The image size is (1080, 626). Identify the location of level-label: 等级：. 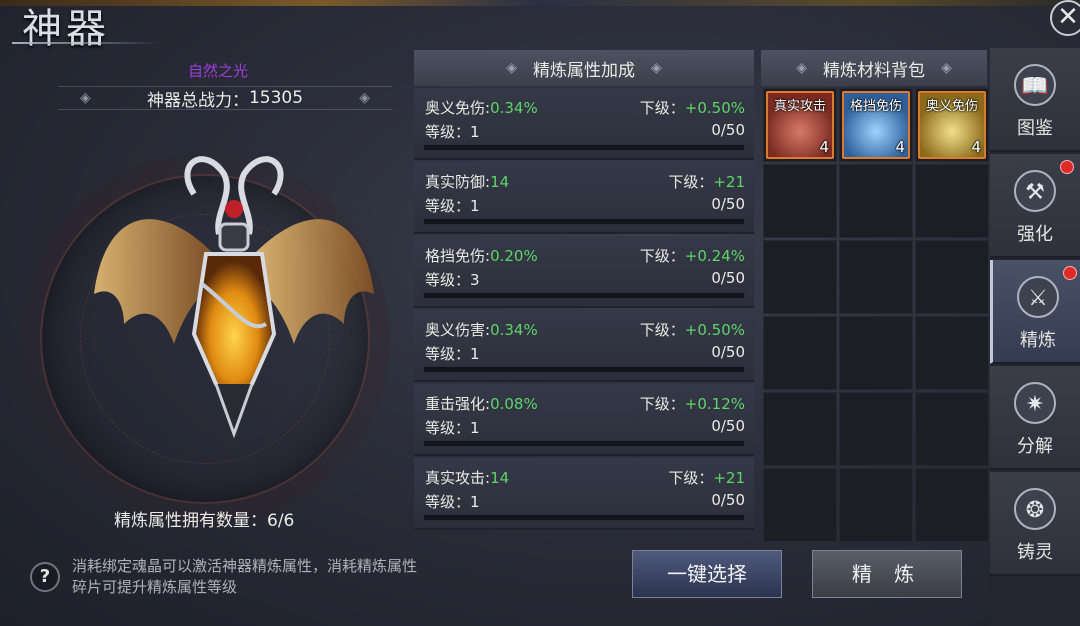
(448, 206).